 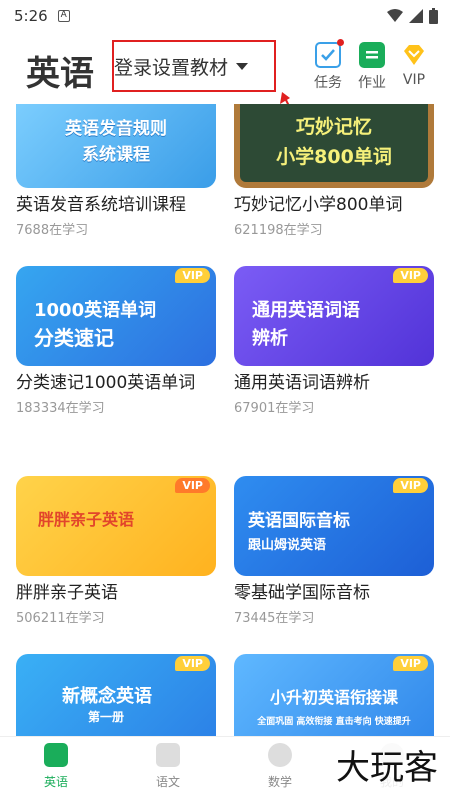 I want to click on thumb-line2: 第一册, so click(x=106, y=717).